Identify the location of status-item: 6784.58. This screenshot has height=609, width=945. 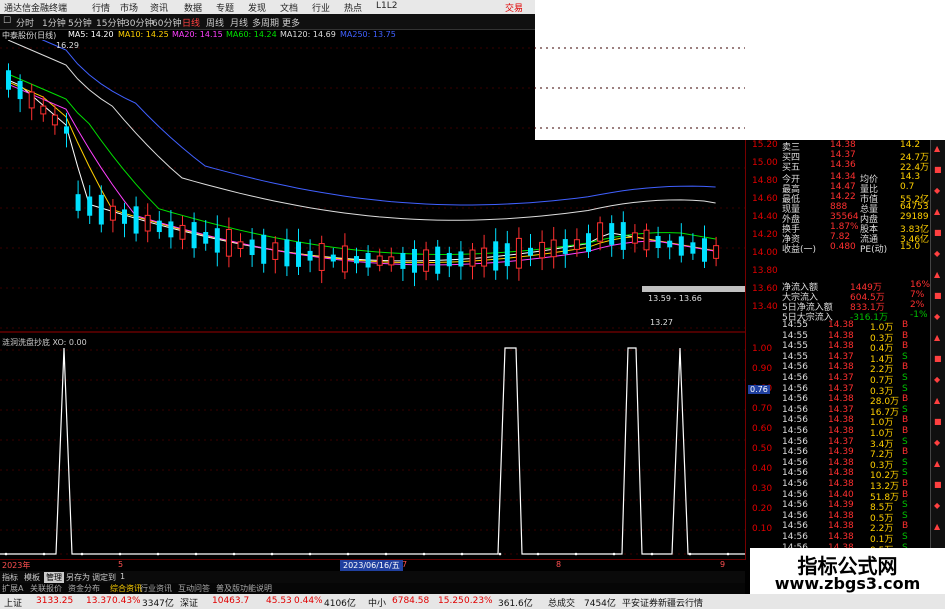
(411, 601).